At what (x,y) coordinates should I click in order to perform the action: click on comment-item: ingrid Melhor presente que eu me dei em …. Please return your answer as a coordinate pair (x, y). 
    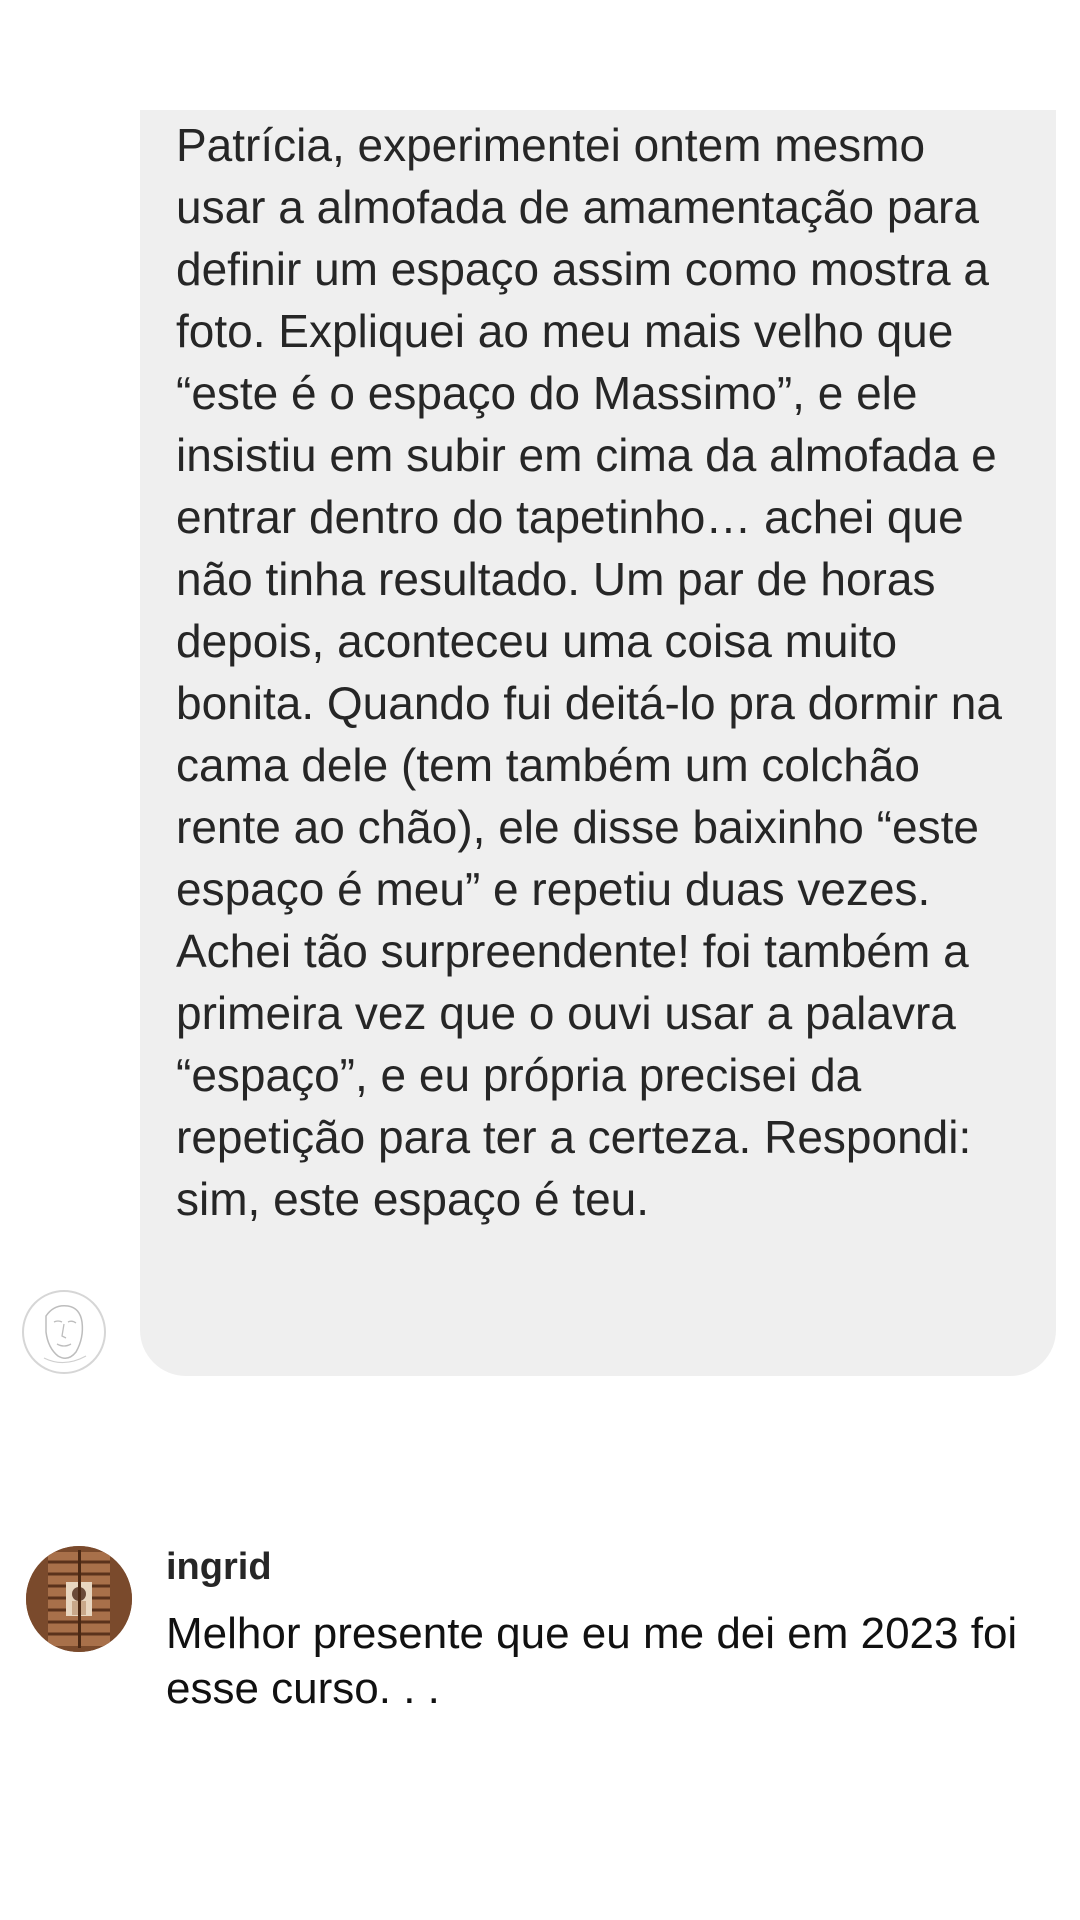
    Looking at the image, I should click on (540, 1640).